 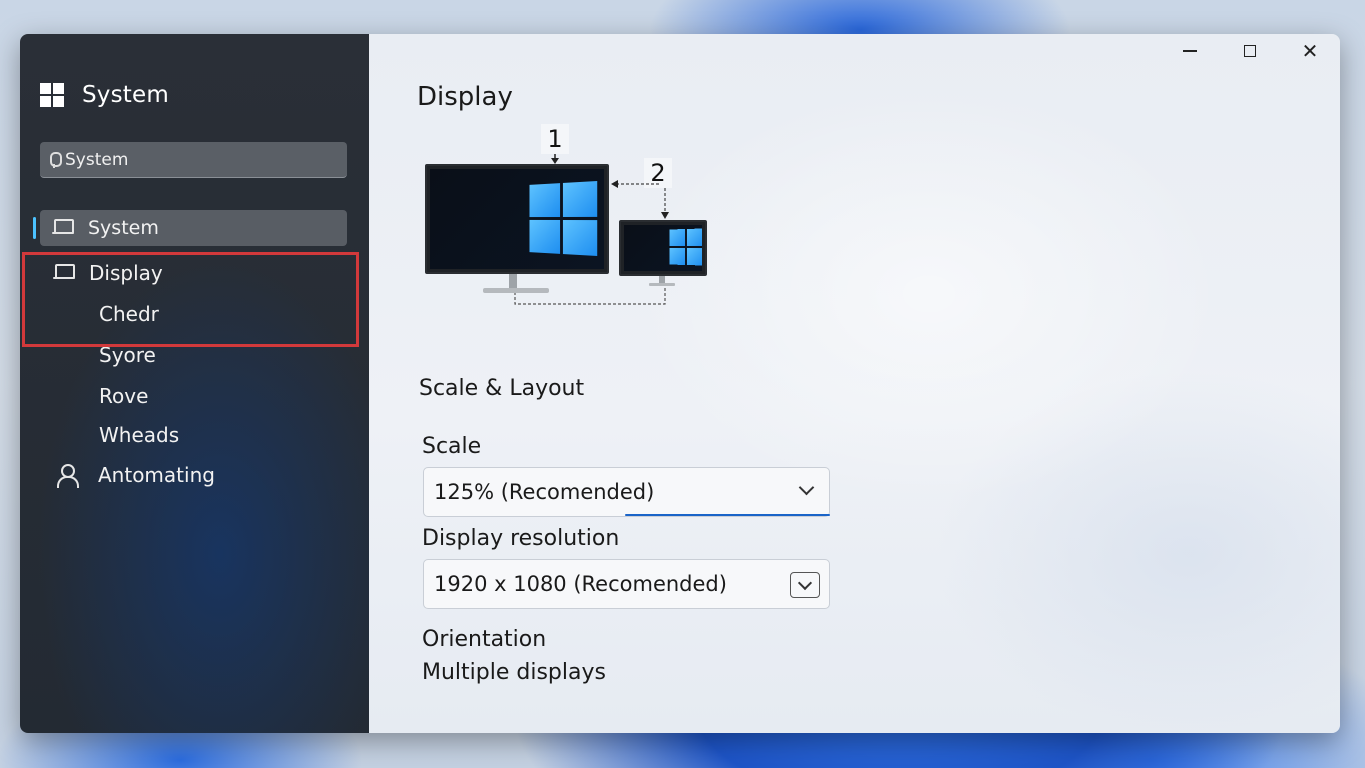 I want to click on resolution-value: 1920 x 1080 (Recomended), so click(x=580, y=584).